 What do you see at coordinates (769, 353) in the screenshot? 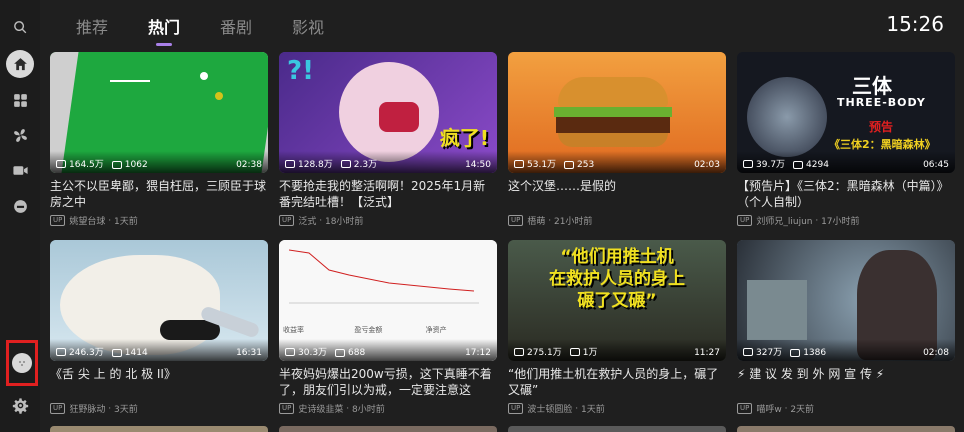
I see `view-count: 327万` at bounding box center [769, 353].